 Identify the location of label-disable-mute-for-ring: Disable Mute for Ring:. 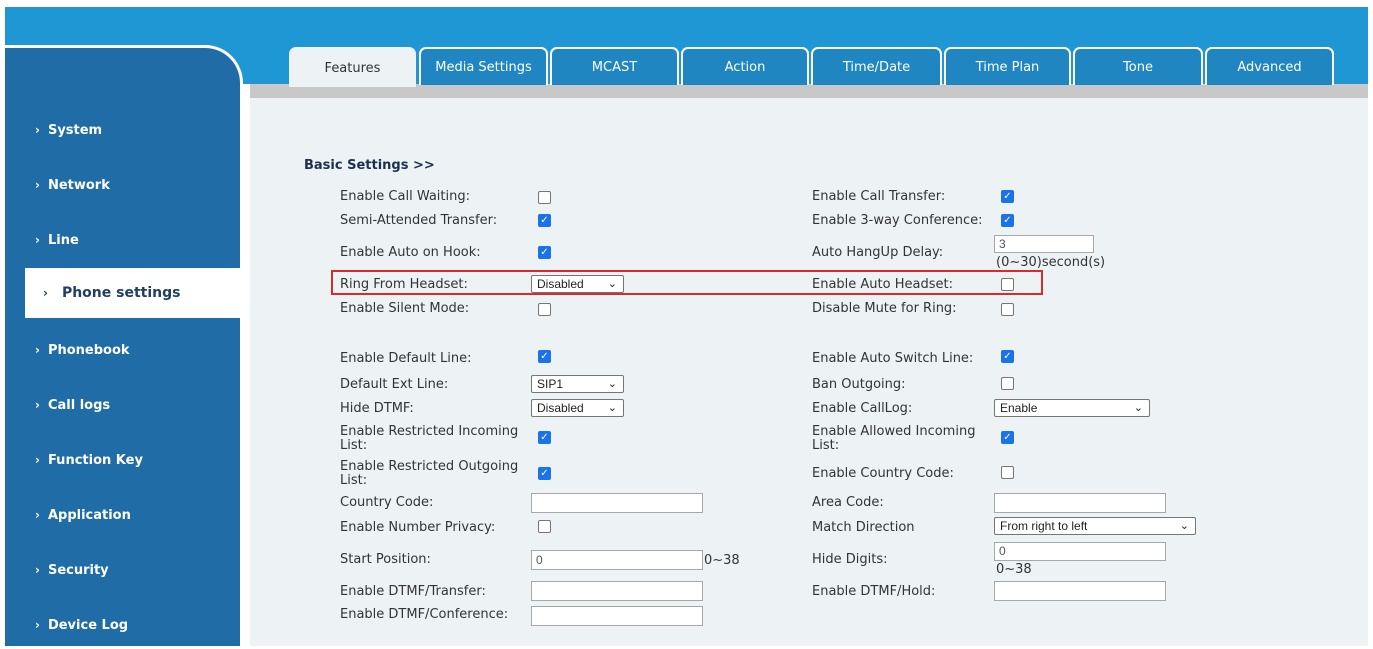
(884, 308).